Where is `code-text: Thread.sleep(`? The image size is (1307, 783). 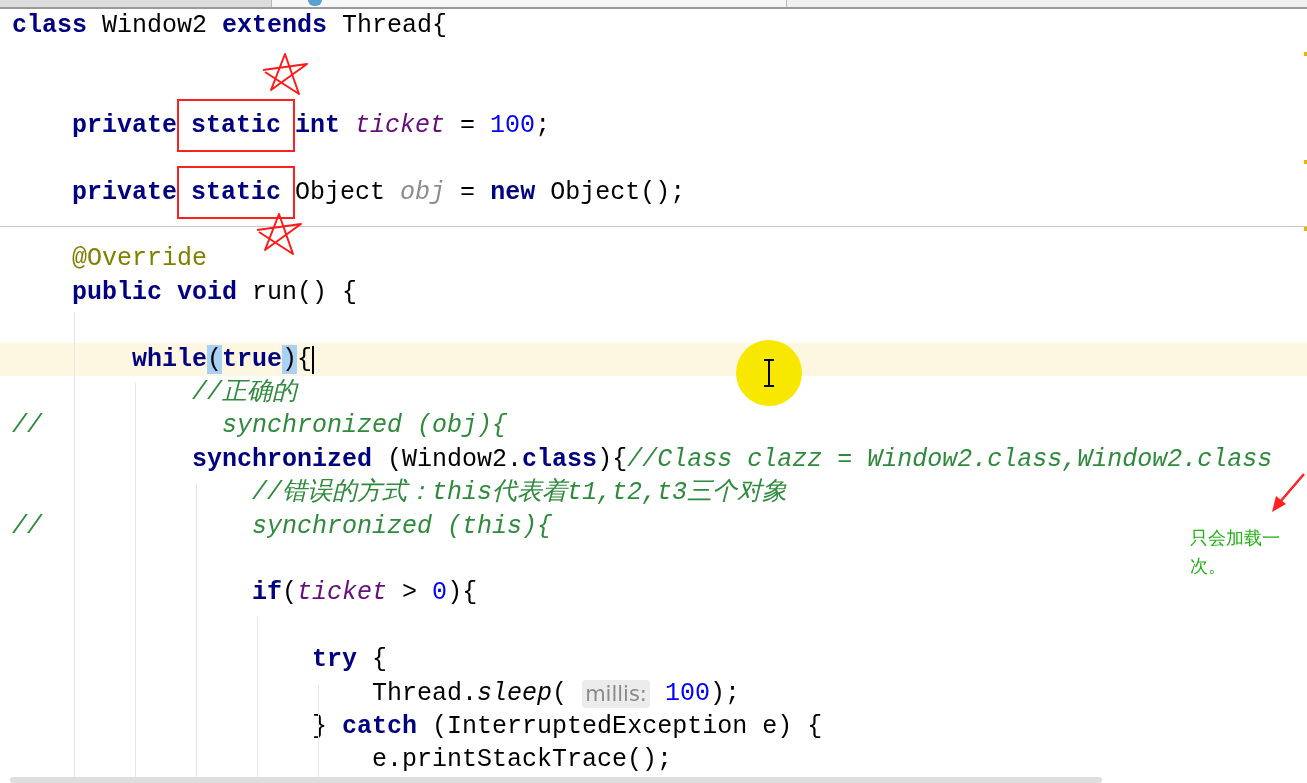
code-text: Thread.sleep( is located at coordinates (470, 693).